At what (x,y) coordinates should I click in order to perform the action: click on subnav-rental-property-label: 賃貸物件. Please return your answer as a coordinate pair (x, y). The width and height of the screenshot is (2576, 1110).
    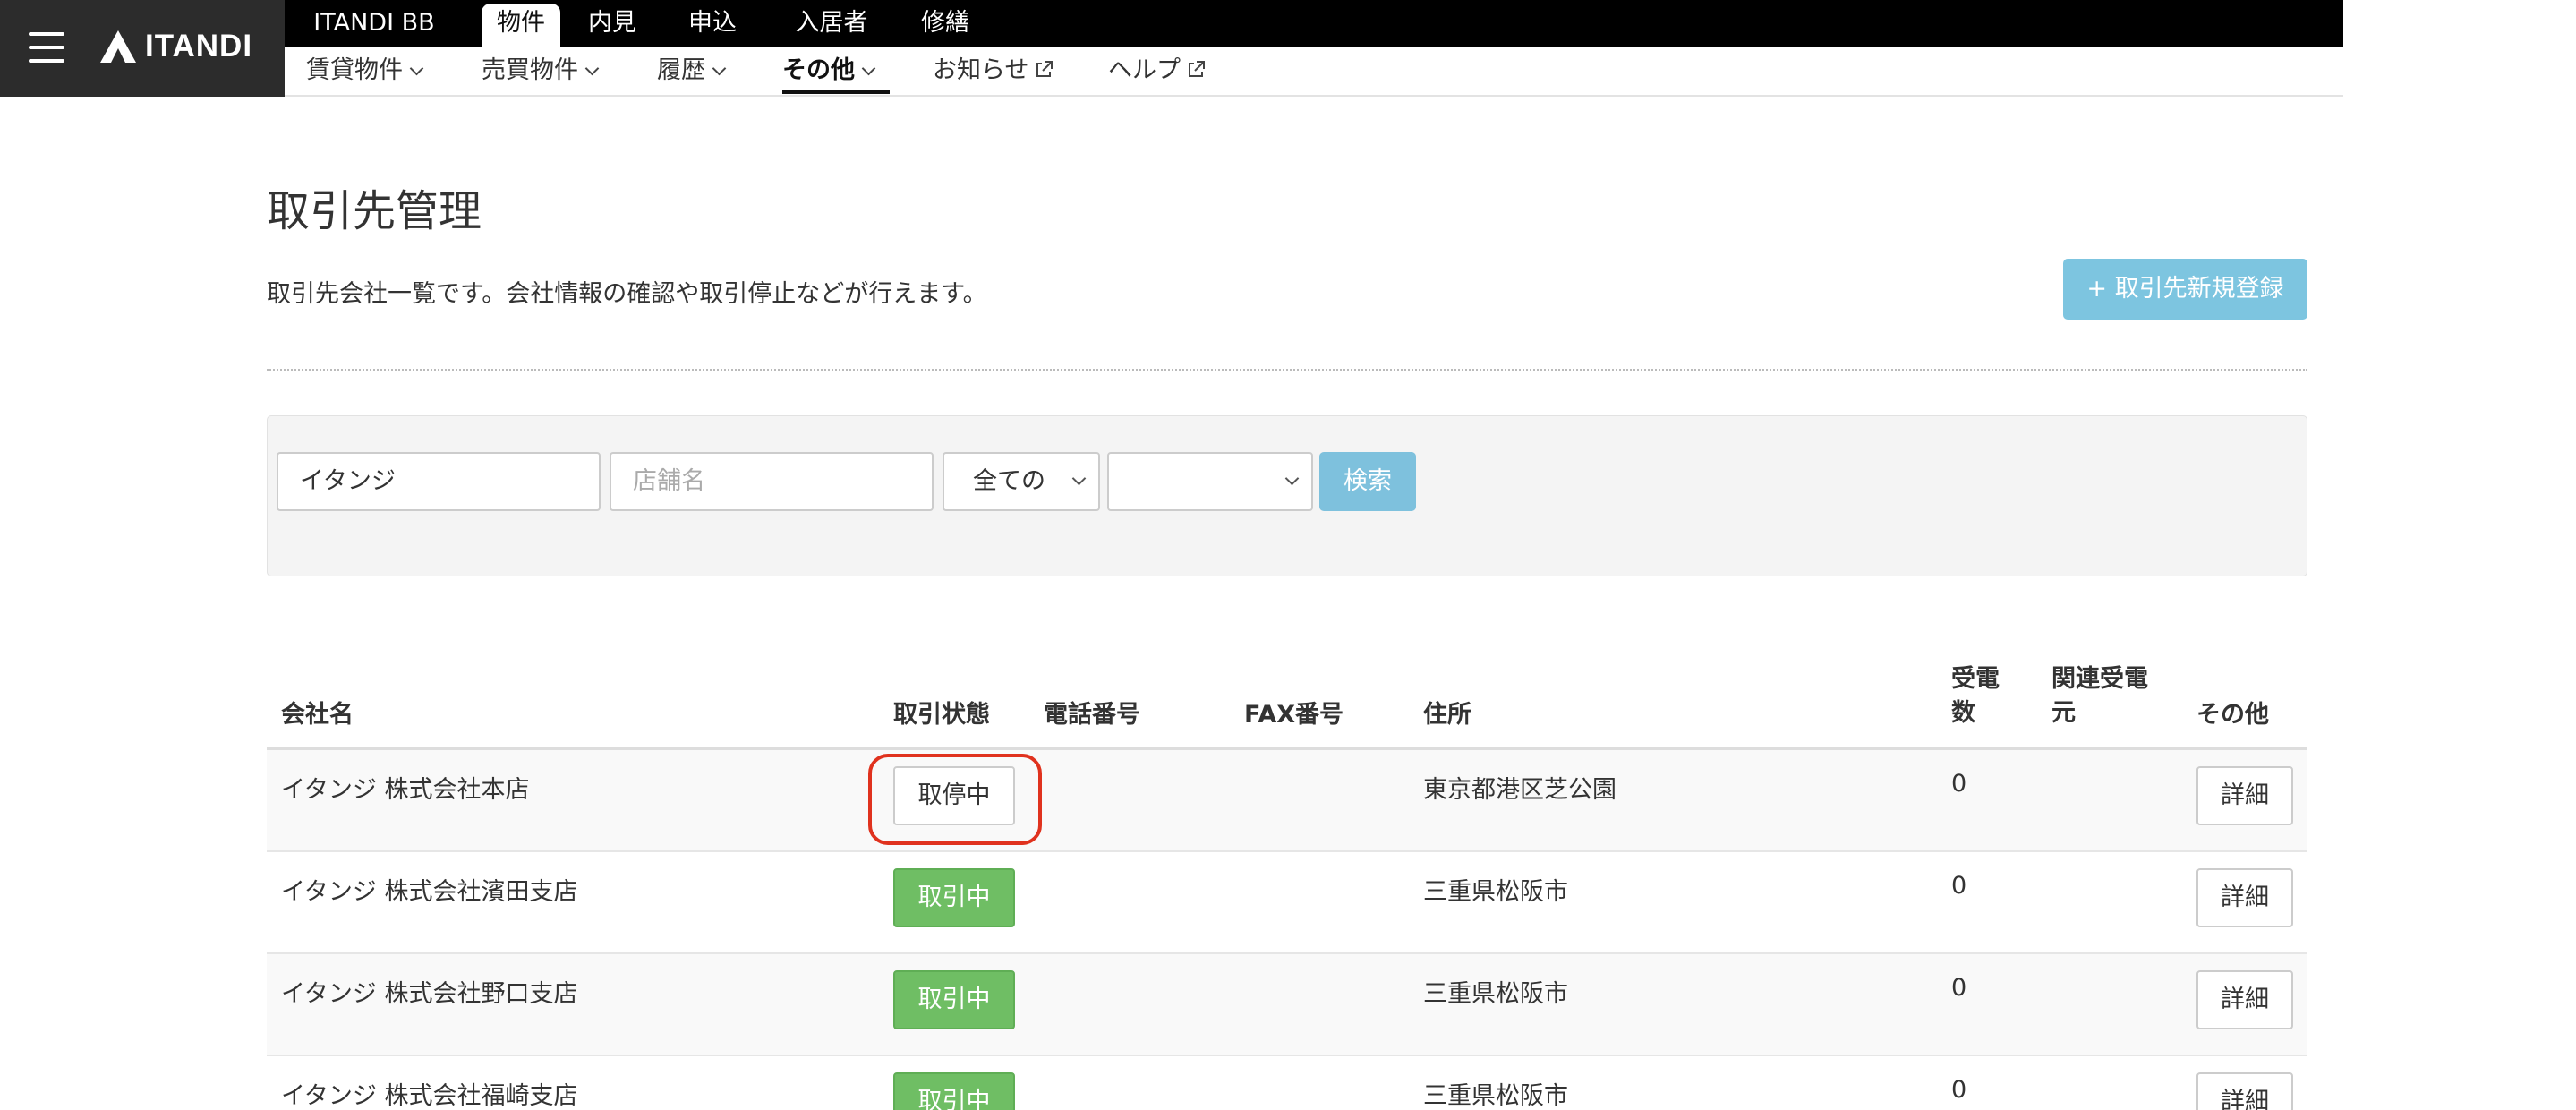
    Looking at the image, I should click on (354, 70).